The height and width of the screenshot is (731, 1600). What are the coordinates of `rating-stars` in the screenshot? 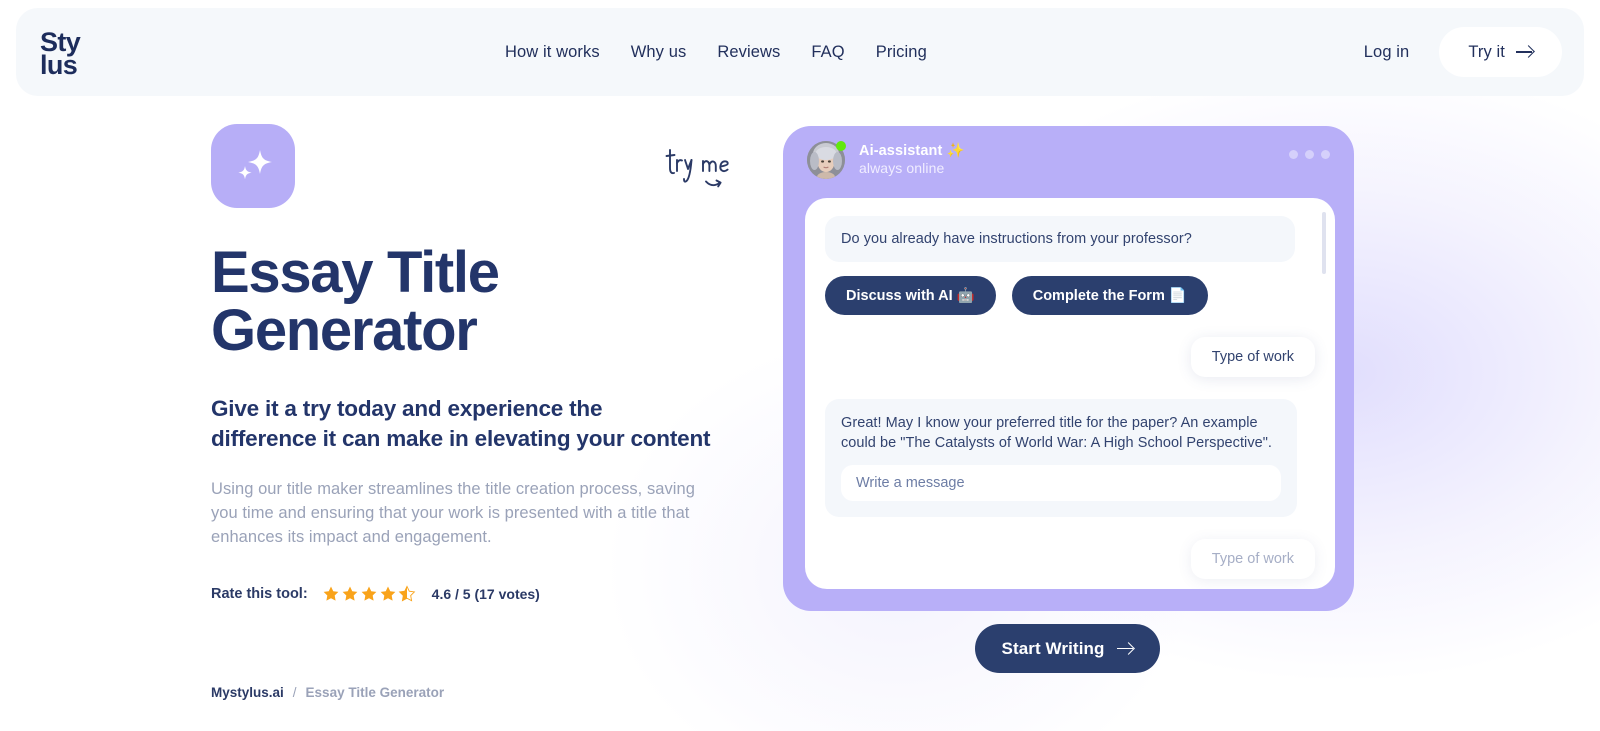 It's located at (369, 593).